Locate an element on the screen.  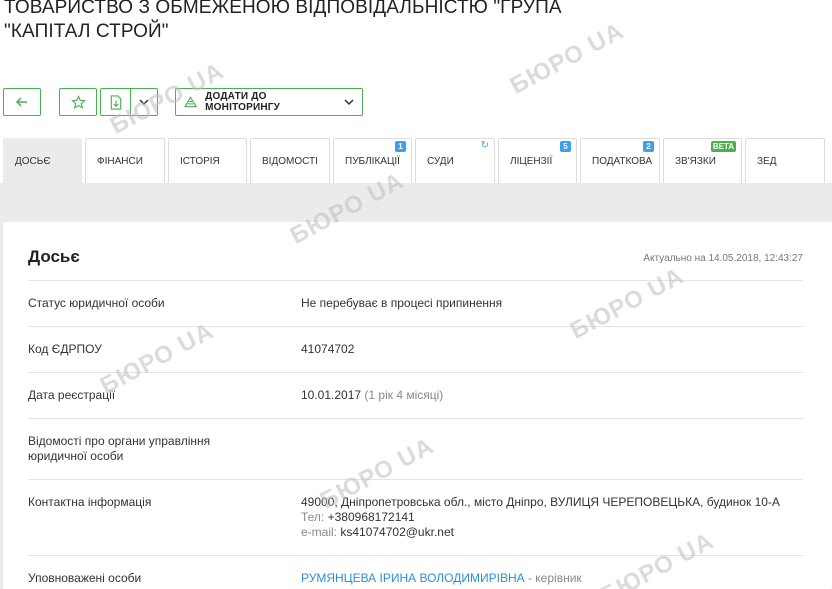
row-label: Уповноважені особи is located at coordinates (85, 578).